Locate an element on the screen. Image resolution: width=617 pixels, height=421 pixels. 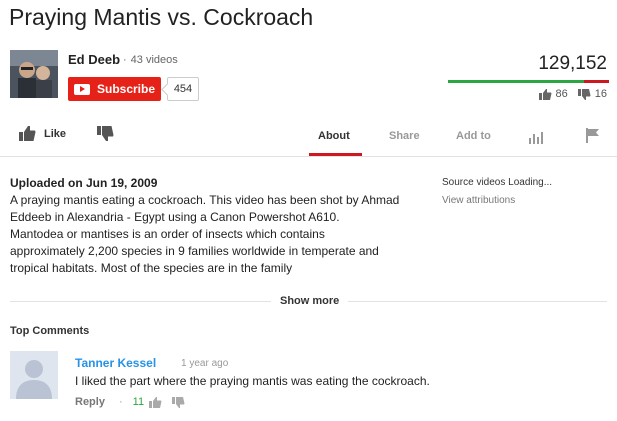
default-avatar-icon is located at coordinates (34, 375).